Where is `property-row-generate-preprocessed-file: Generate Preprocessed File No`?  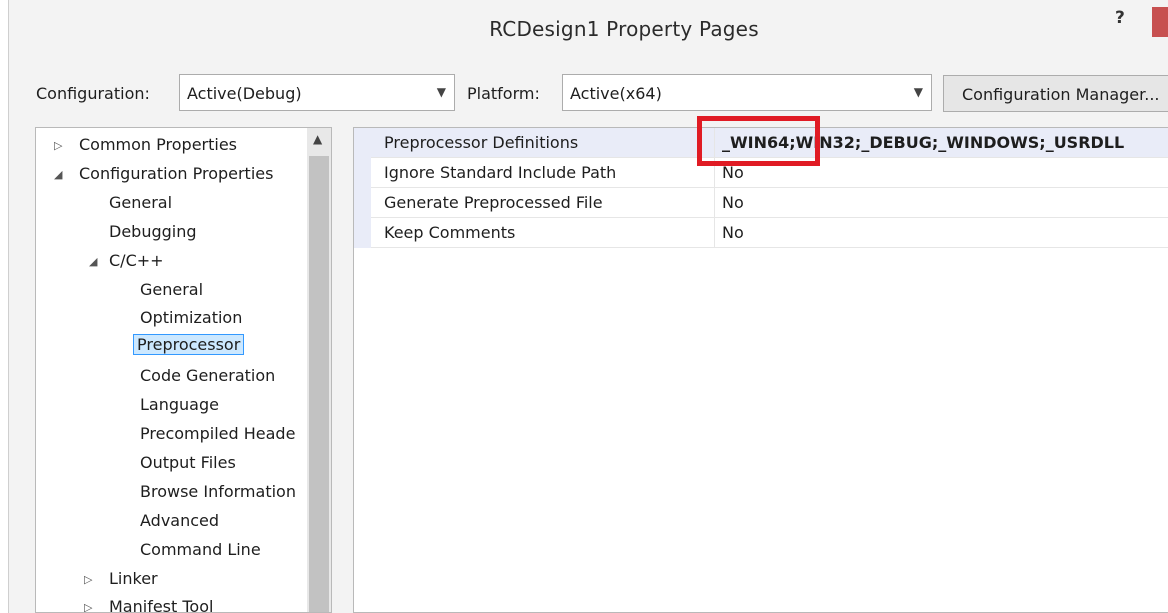
property-row-generate-preprocessed-file: Generate Preprocessed File No is located at coordinates (761, 203).